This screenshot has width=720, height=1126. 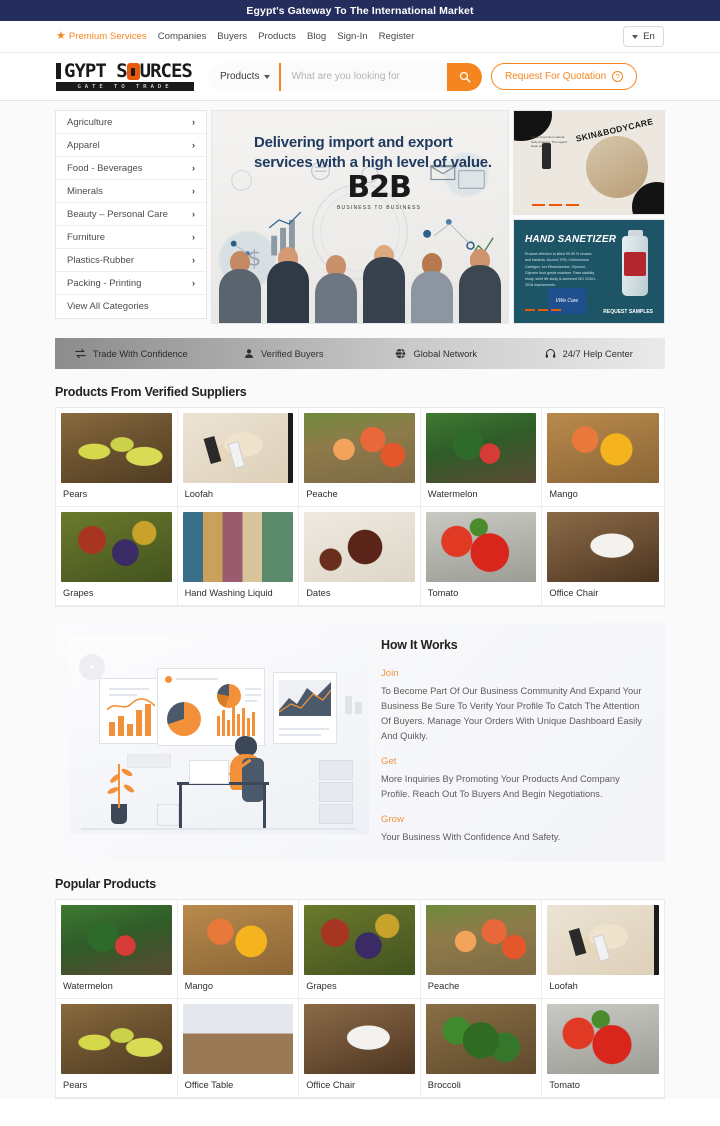 What do you see at coordinates (131, 283) in the screenshot?
I see `category-item-packing-printing: Packing - Printing ›` at bounding box center [131, 283].